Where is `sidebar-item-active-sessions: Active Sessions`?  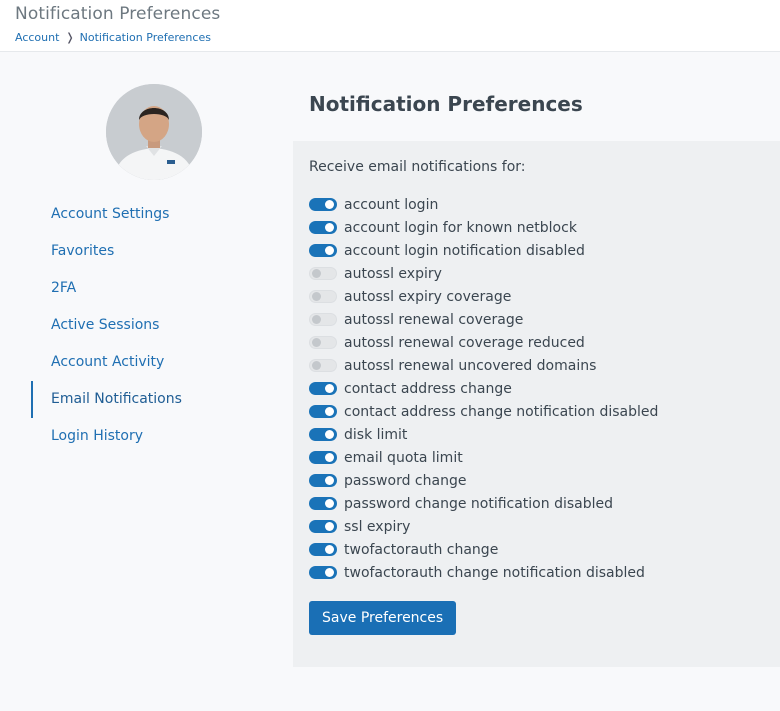
sidebar-item-active-sessions: Active Sessions is located at coordinates (151, 325).